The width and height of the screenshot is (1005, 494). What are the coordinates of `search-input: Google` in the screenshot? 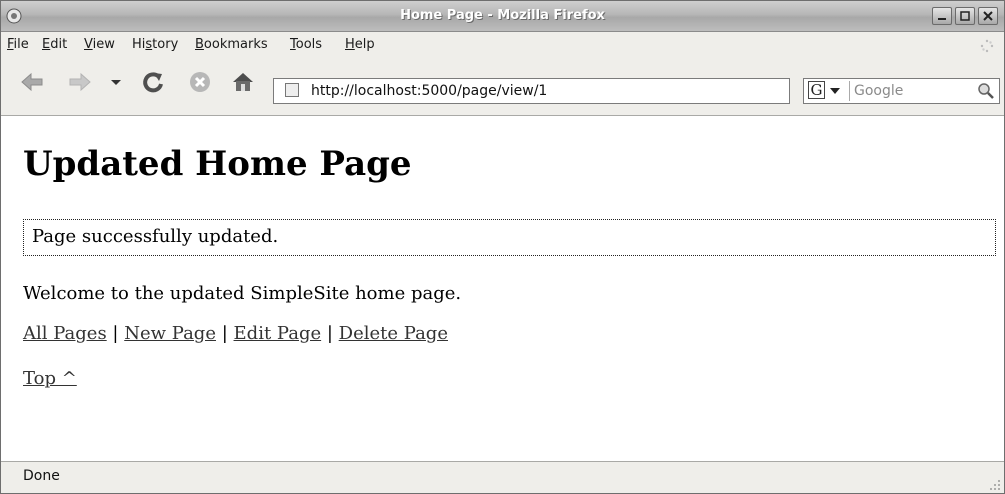 It's located at (878, 91).